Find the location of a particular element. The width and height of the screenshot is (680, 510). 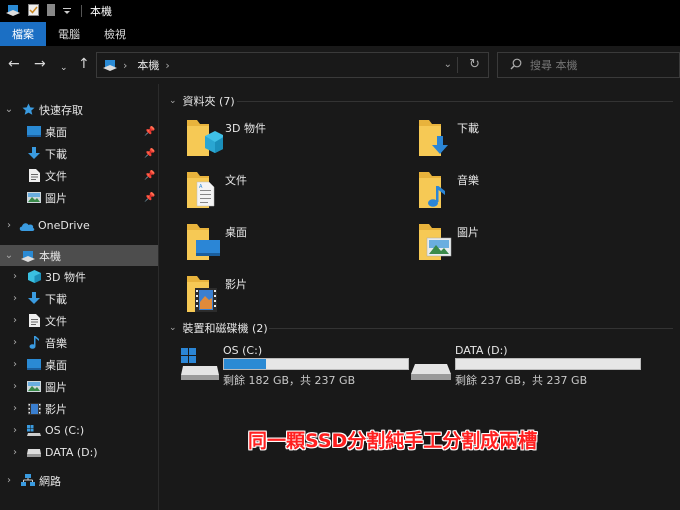

nav-pc-pictures: › 圖片 is located at coordinates (79, 386).